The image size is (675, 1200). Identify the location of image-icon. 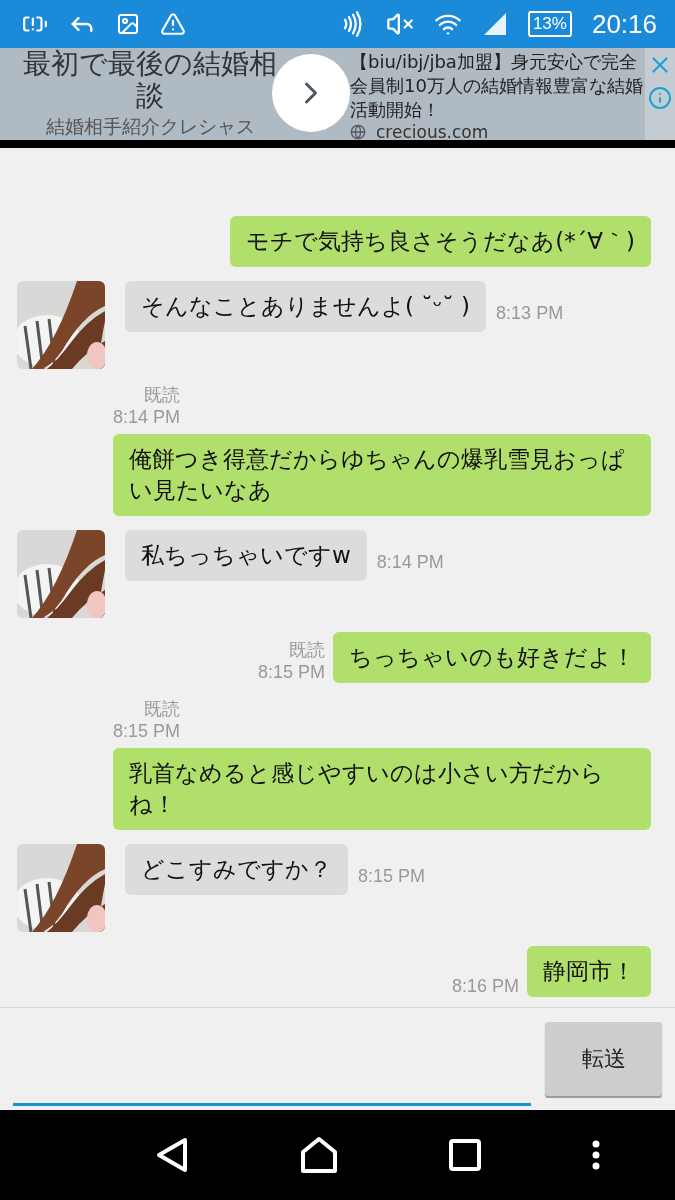
(128, 24).